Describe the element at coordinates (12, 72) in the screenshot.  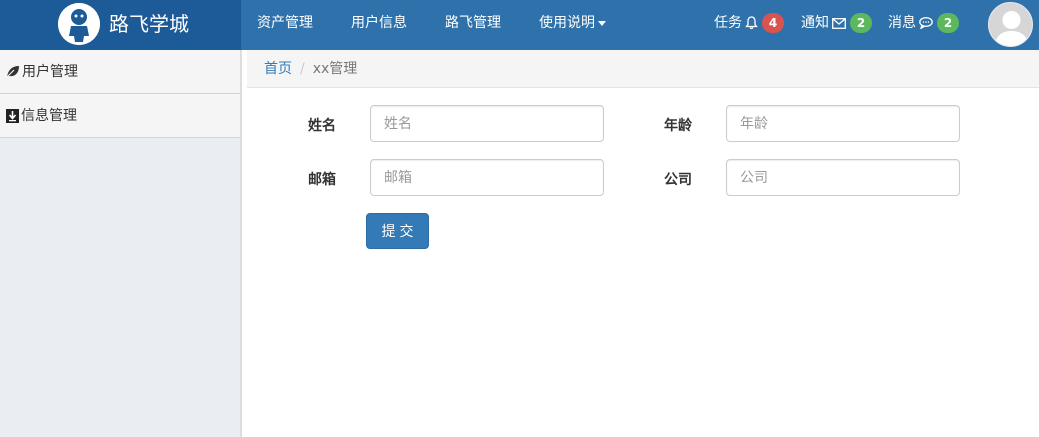
I see `leaf-icon` at that location.